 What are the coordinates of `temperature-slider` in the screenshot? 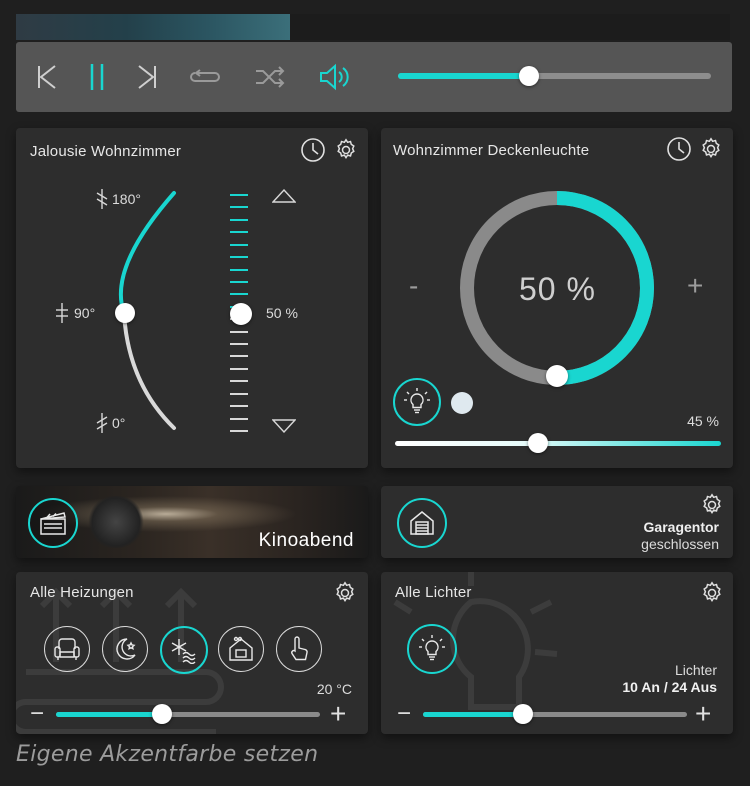 It's located at (188, 714).